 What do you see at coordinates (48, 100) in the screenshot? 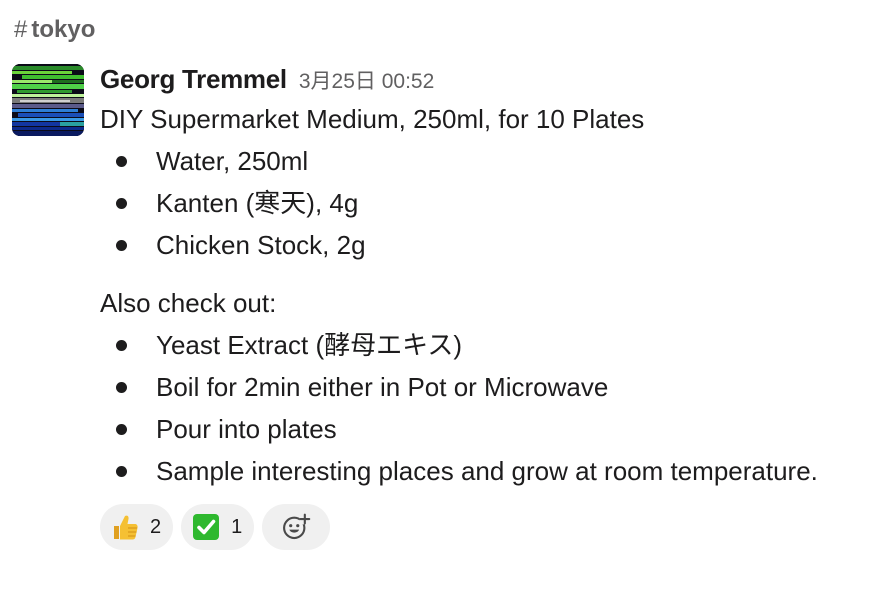
I see `avatar` at bounding box center [48, 100].